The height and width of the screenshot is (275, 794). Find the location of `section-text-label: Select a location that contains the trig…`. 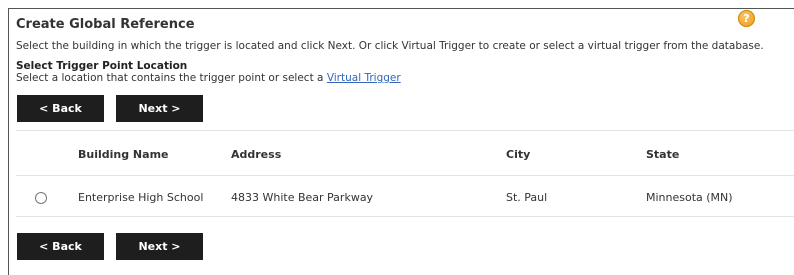

section-text-label: Select a location that contains the trig… is located at coordinates (171, 78).